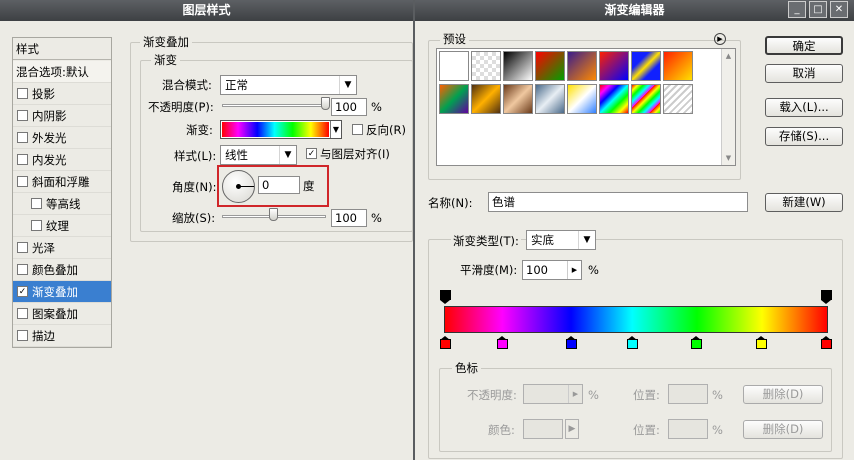  I want to click on style-item: 外发光, so click(62, 138).